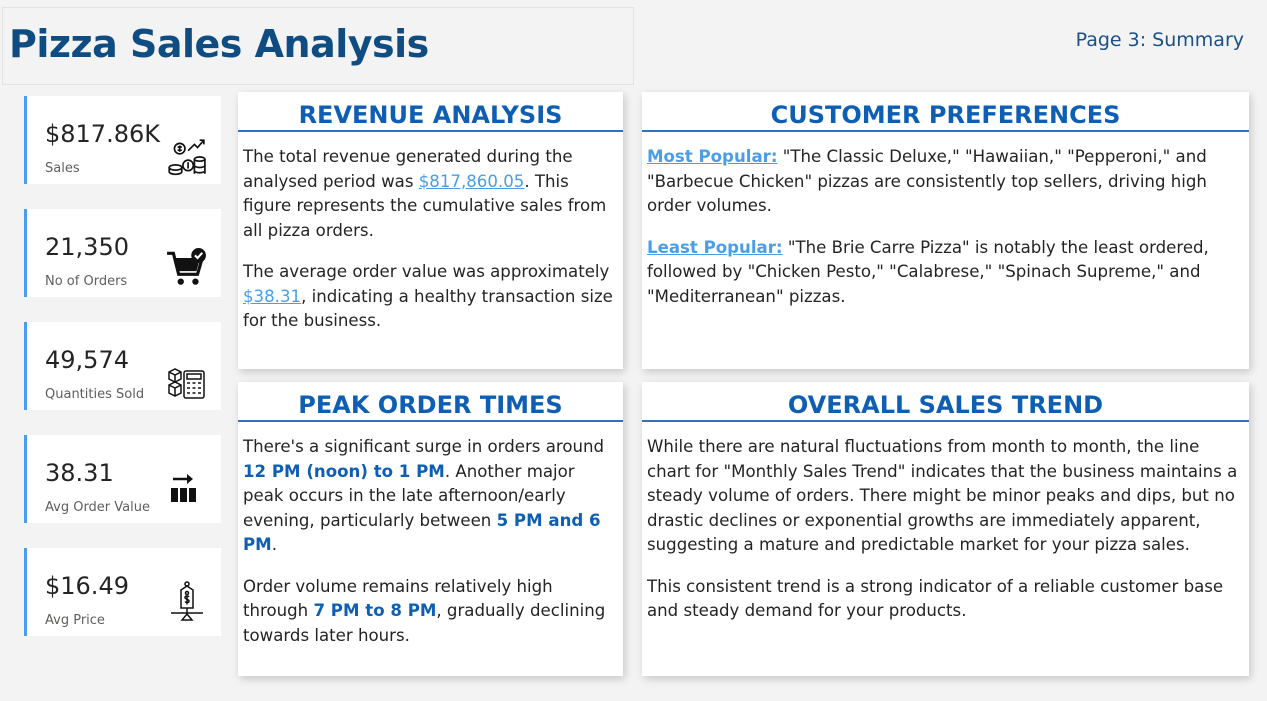 Image resolution: width=1267 pixels, height=701 pixels. What do you see at coordinates (375, 610) in the screenshot?
I see `highlight-text: 7 PM to 8 PM` at bounding box center [375, 610].